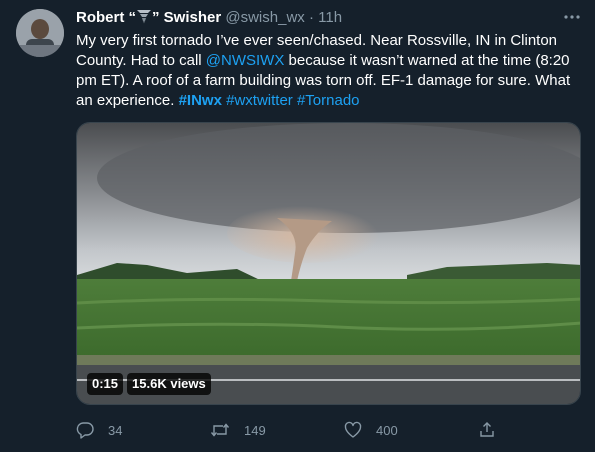 Image resolution: width=595 pixels, height=452 pixels. What do you see at coordinates (245, 60) in the screenshot?
I see `mention-link: @NWSIWX` at bounding box center [245, 60].